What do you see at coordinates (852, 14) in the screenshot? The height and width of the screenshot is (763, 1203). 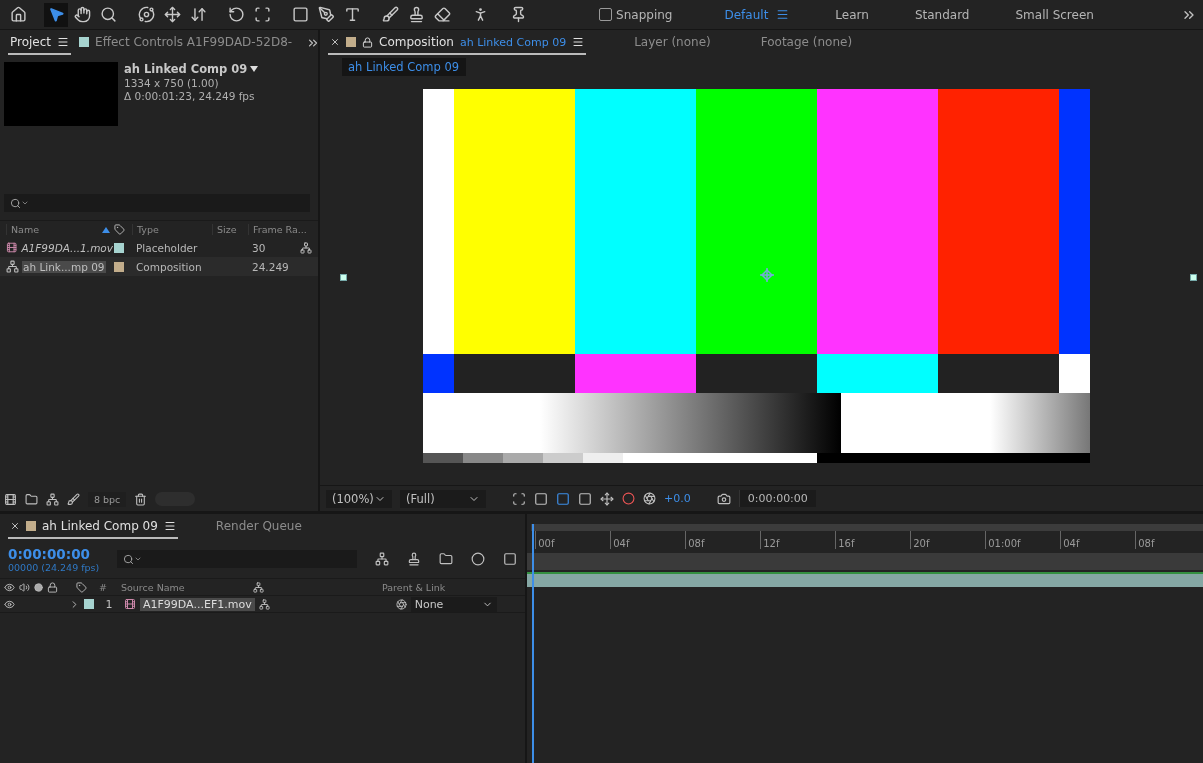 I see `workspace-tab: Learn` at bounding box center [852, 14].